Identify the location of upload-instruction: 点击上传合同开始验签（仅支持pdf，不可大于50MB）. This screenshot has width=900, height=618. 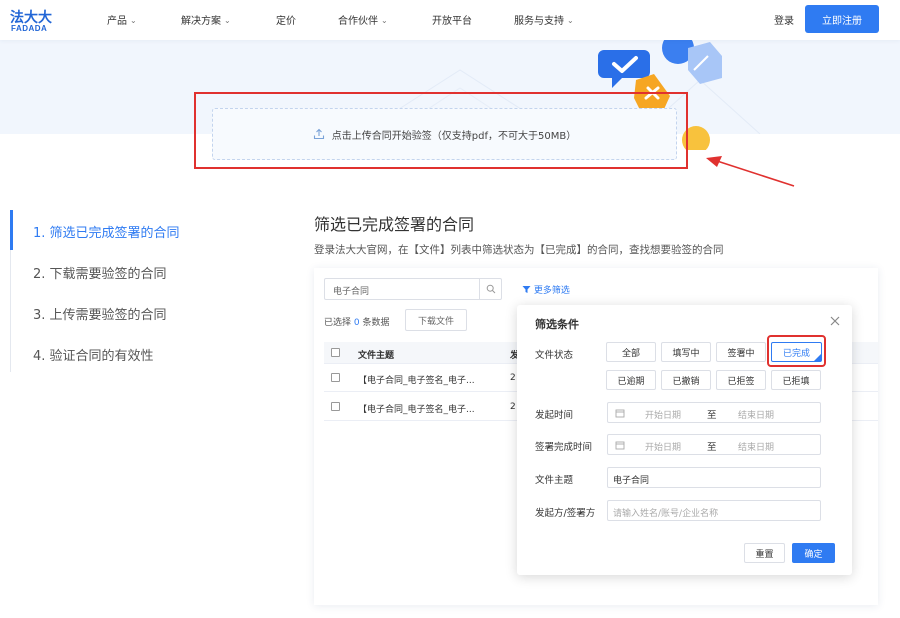
(454, 136).